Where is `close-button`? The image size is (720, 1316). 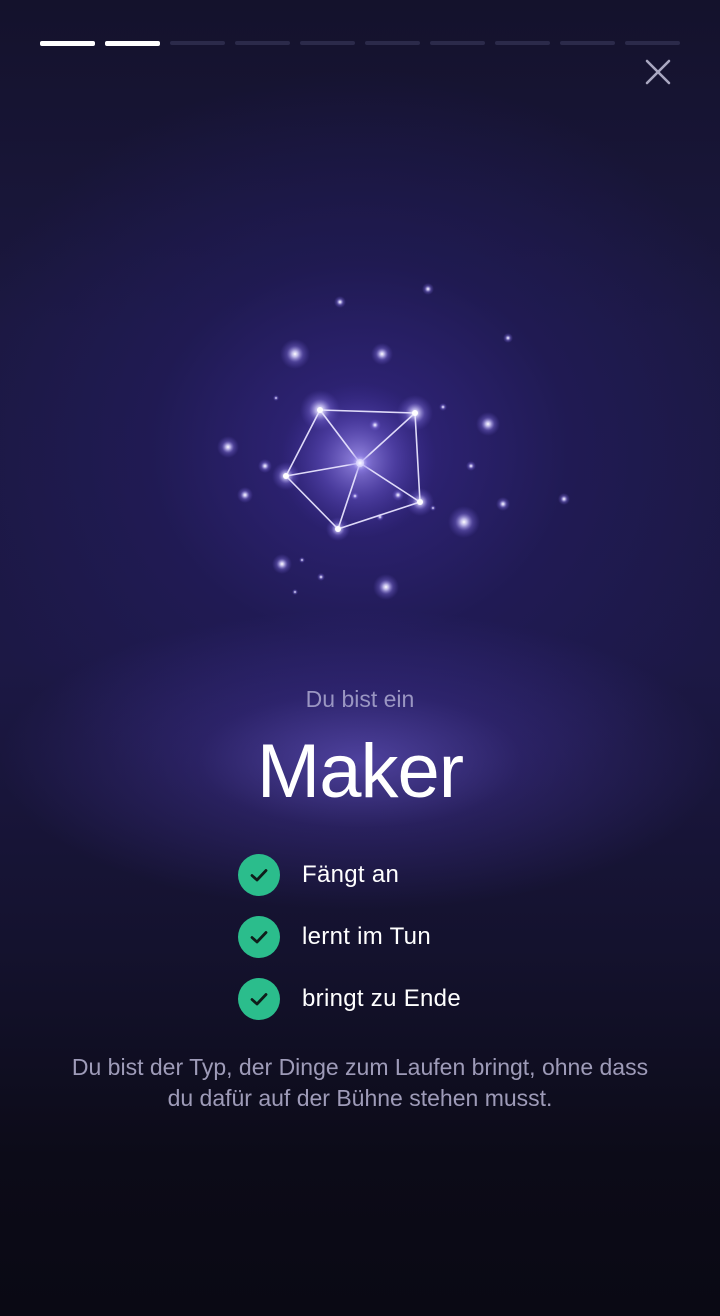 close-button is located at coordinates (658, 72).